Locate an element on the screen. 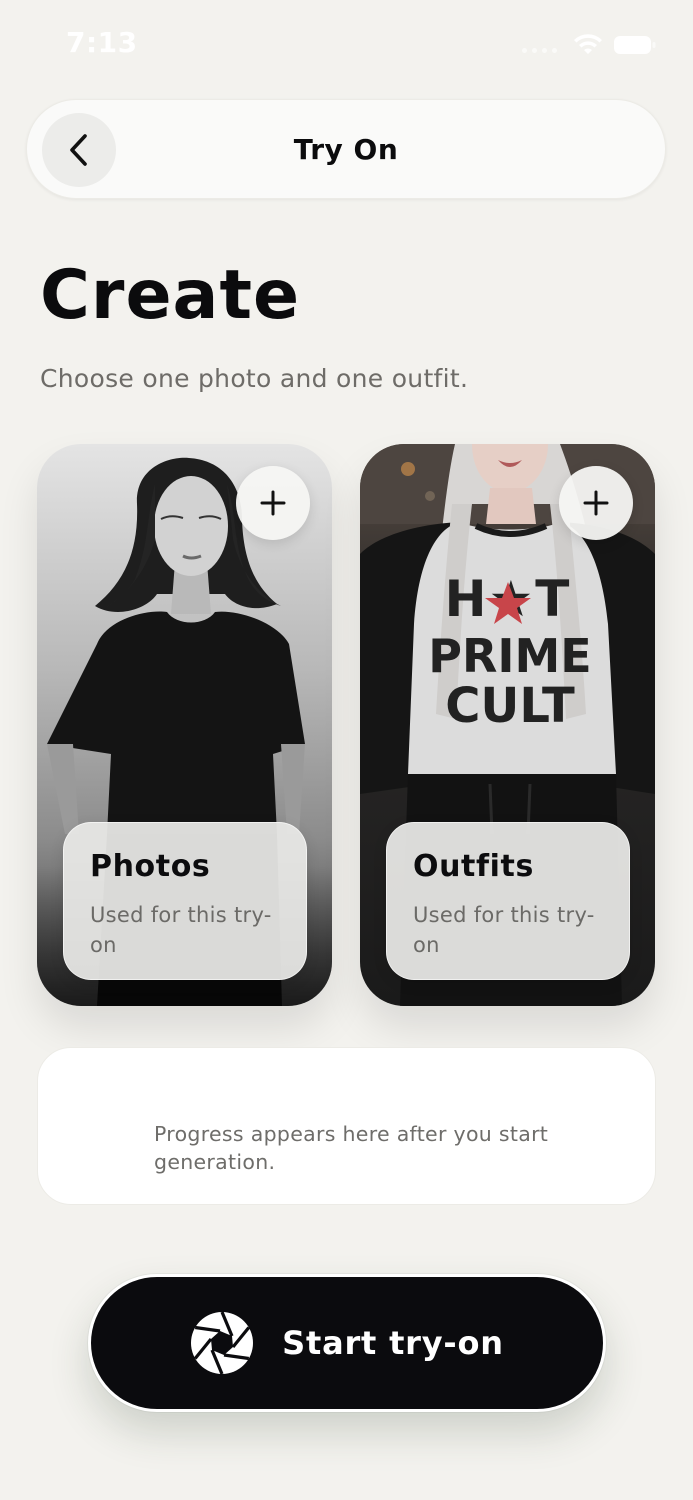 This screenshot has height=1500, width=693. shirt-text-line3: CULT is located at coordinates (510, 706).